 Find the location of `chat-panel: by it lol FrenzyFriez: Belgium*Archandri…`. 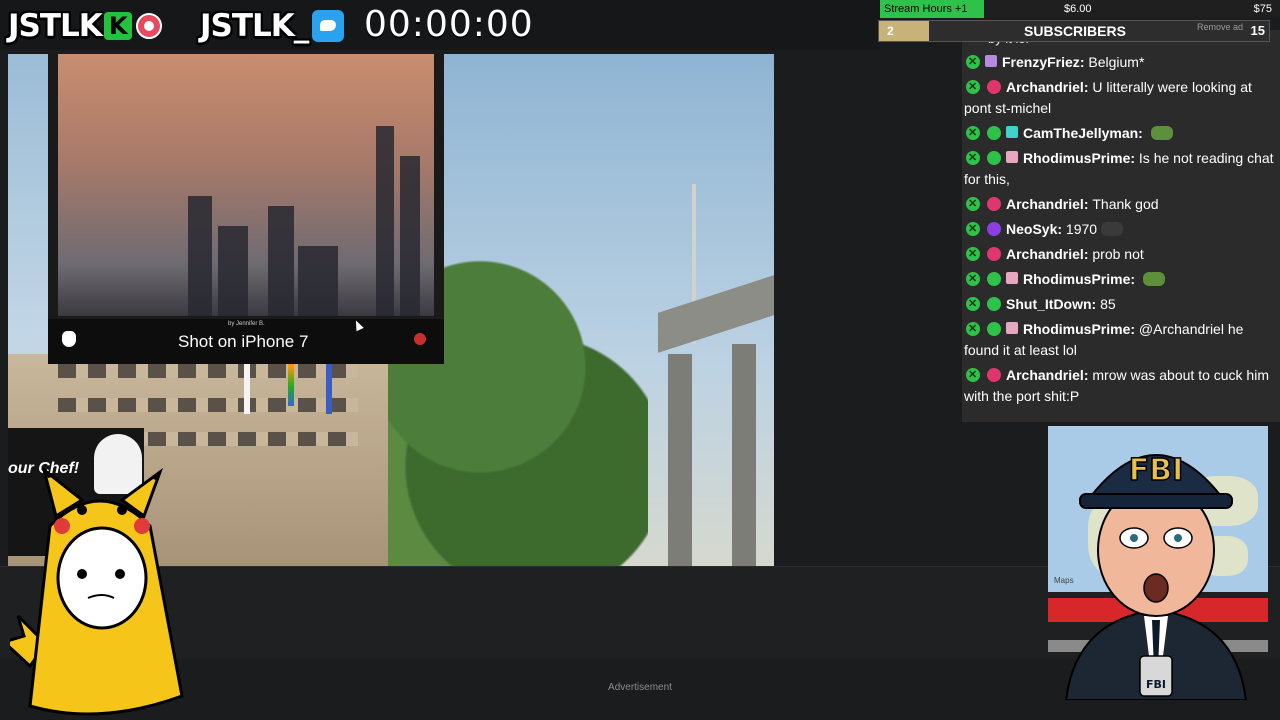

chat-panel: by it lol FrenzyFriez: Belgium*Archandri… is located at coordinates (1121, 226).